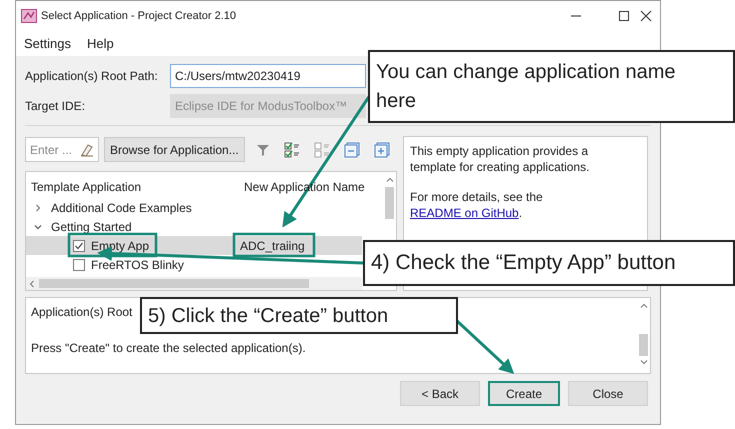 The image size is (735, 429). Describe the element at coordinates (624, 16) in the screenshot. I see `maximize-icon` at that location.